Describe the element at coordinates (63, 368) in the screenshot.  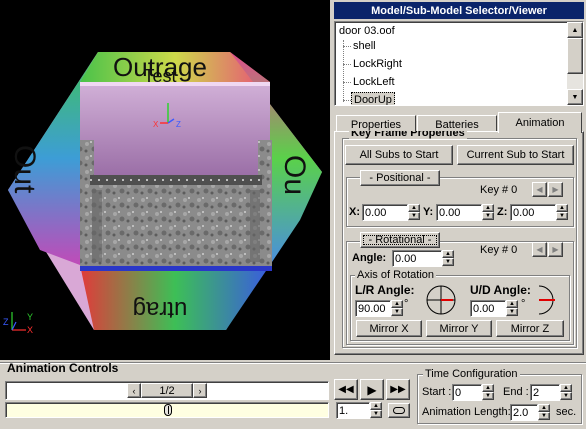
I see `animation-controls-title: Animation Controls` at that location.